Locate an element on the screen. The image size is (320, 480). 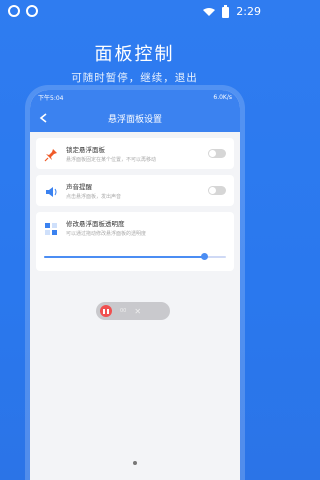
transparency-title: 修改悬浮面板透明度 is located at coordinates (95, 224).